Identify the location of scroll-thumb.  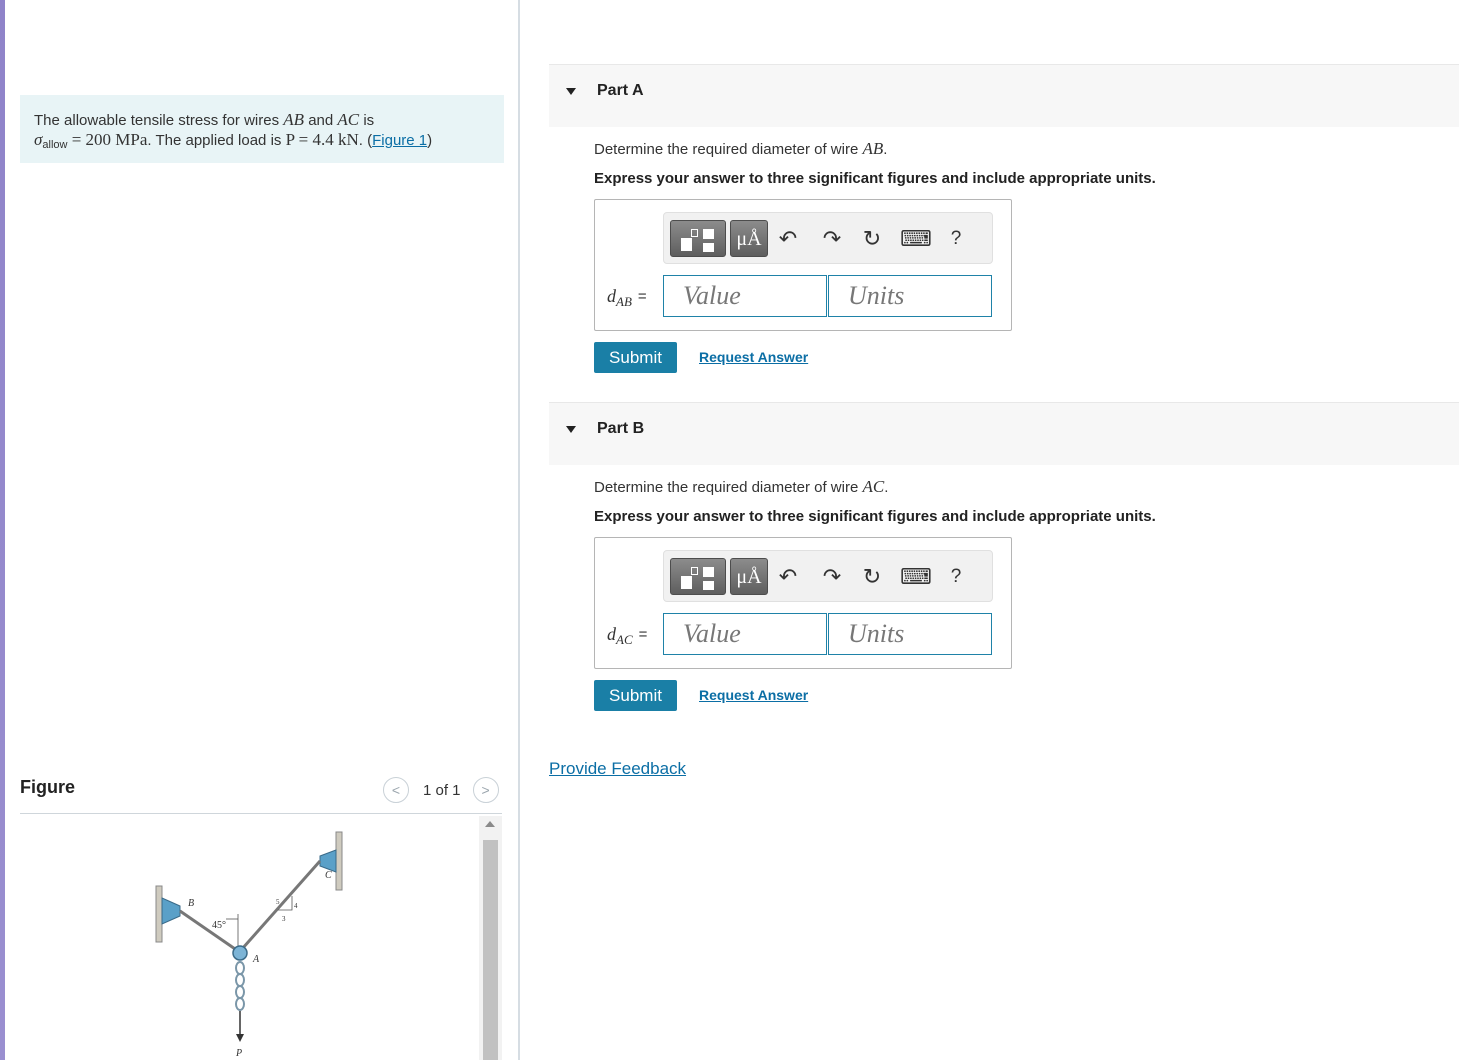
(490, 950).